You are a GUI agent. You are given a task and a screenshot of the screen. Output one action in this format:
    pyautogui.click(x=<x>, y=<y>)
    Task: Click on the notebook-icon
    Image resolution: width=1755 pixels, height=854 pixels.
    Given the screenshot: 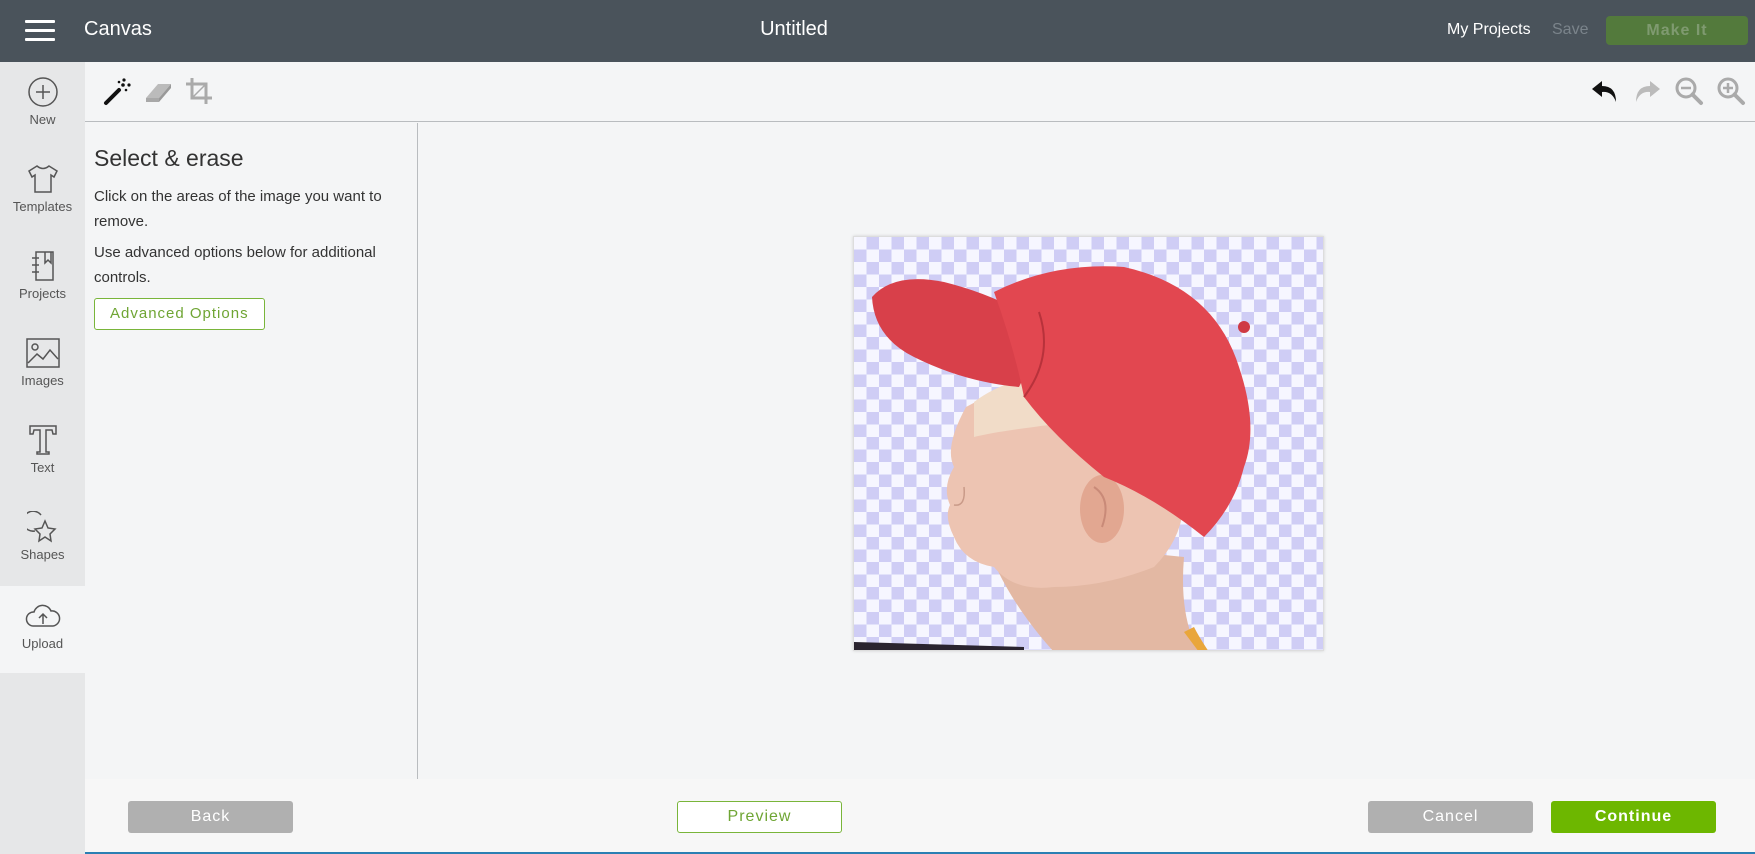 What is the action you would take?
    pyautogui.click(x=42, y=266)
    